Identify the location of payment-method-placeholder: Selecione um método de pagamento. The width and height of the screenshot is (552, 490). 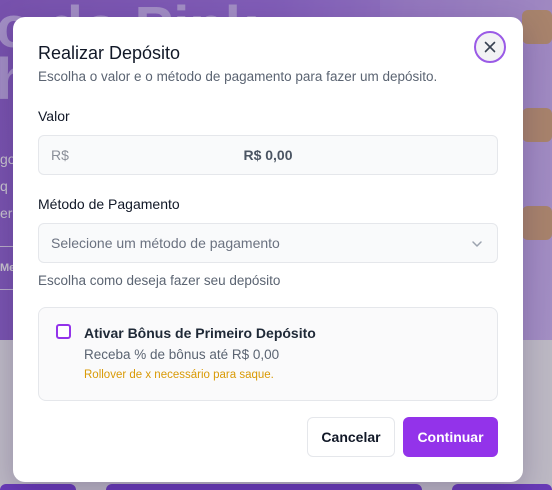
(165, 243).